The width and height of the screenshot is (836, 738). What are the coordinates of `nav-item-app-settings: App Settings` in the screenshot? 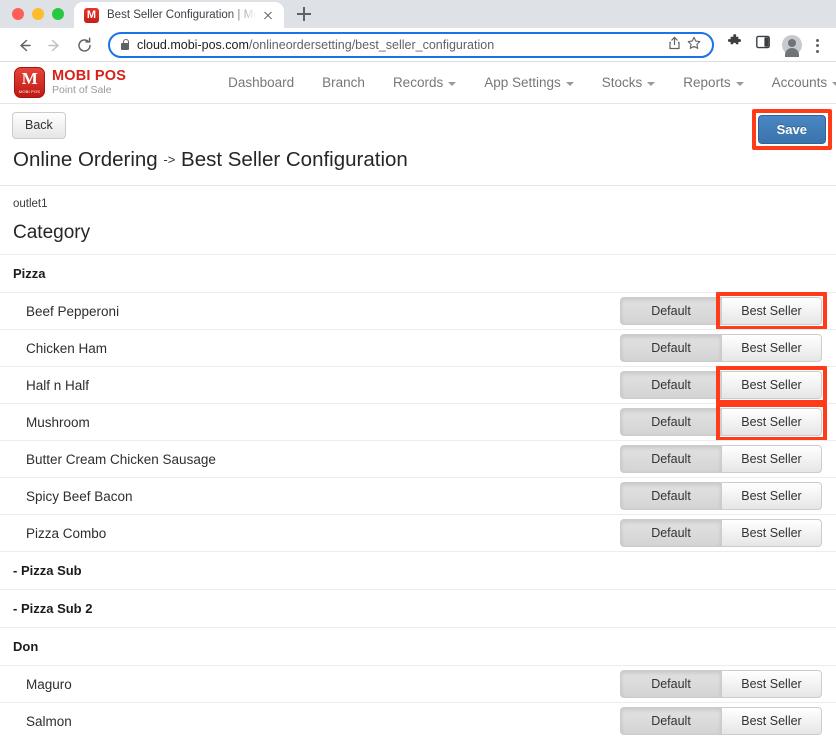 It's located at (529, 82).